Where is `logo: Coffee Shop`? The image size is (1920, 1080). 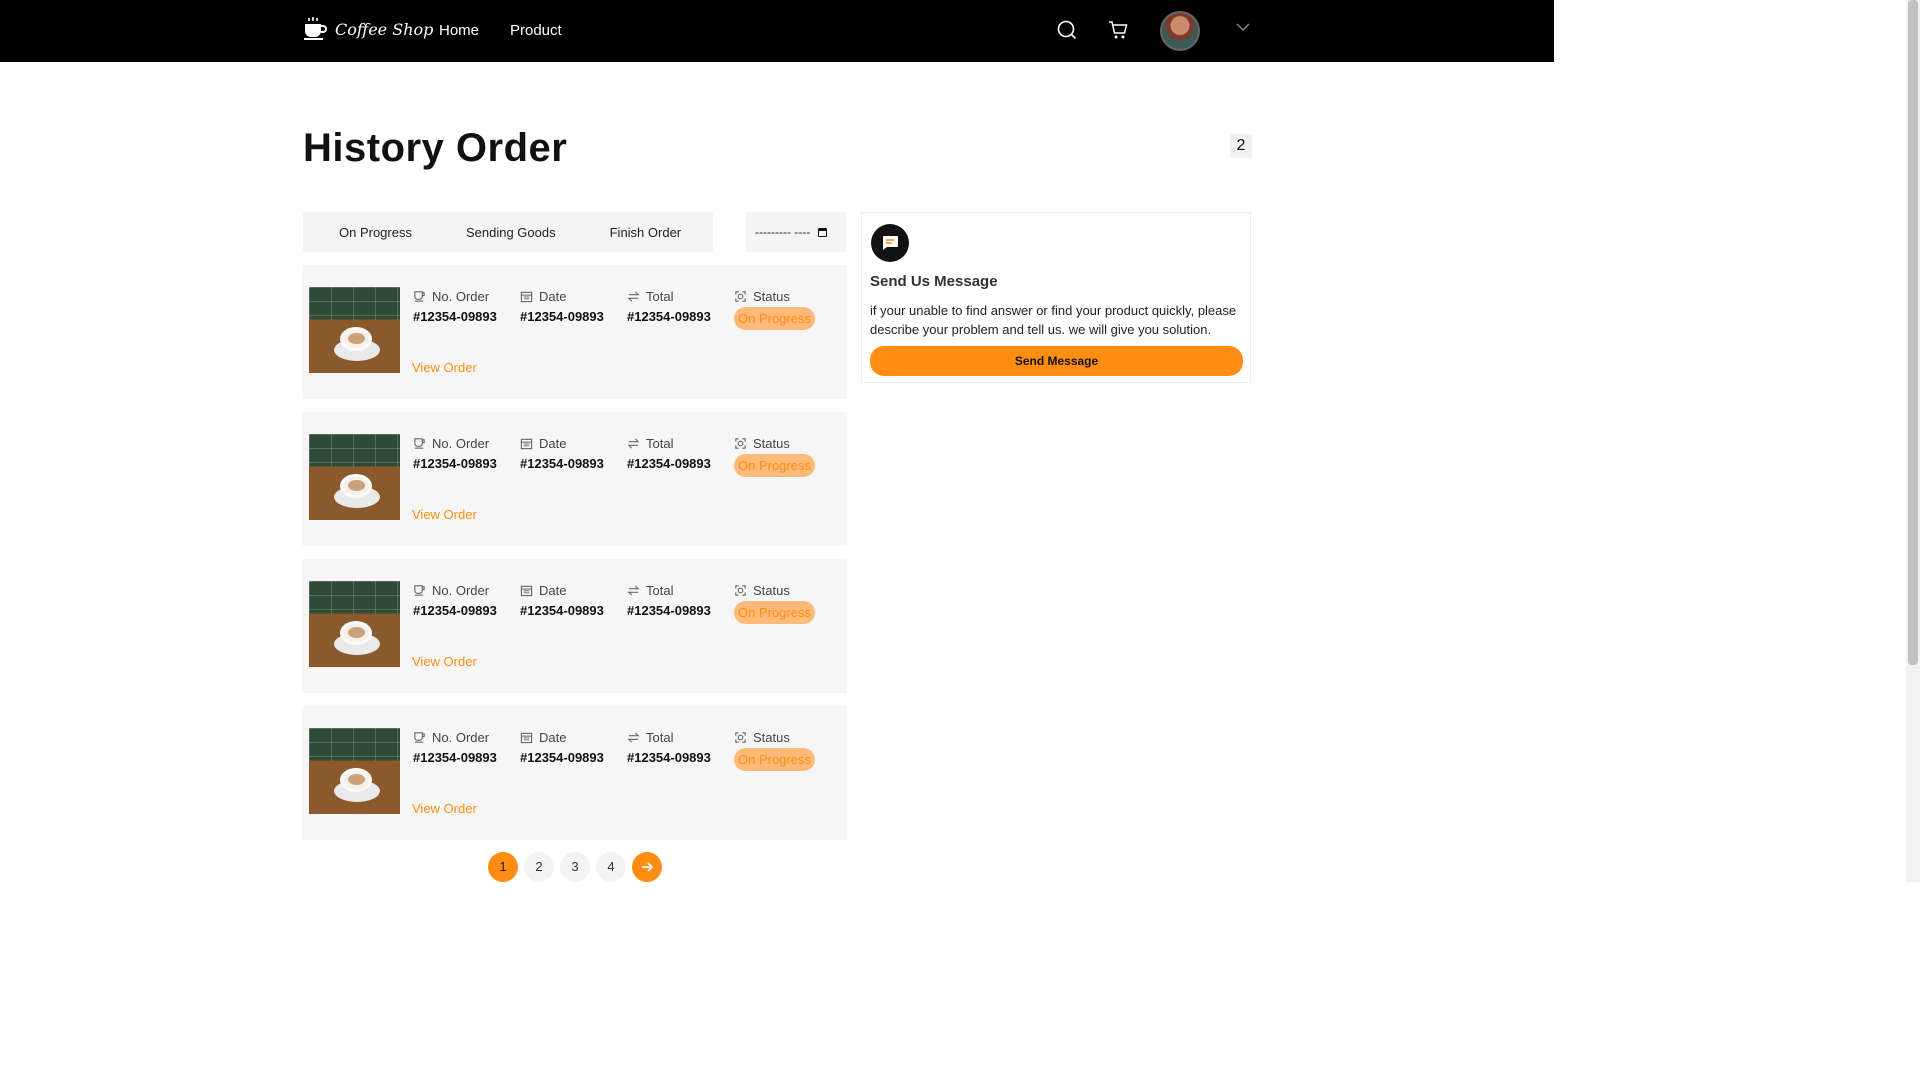
logo: Coffee Shop is located at coordinates (368, 29).